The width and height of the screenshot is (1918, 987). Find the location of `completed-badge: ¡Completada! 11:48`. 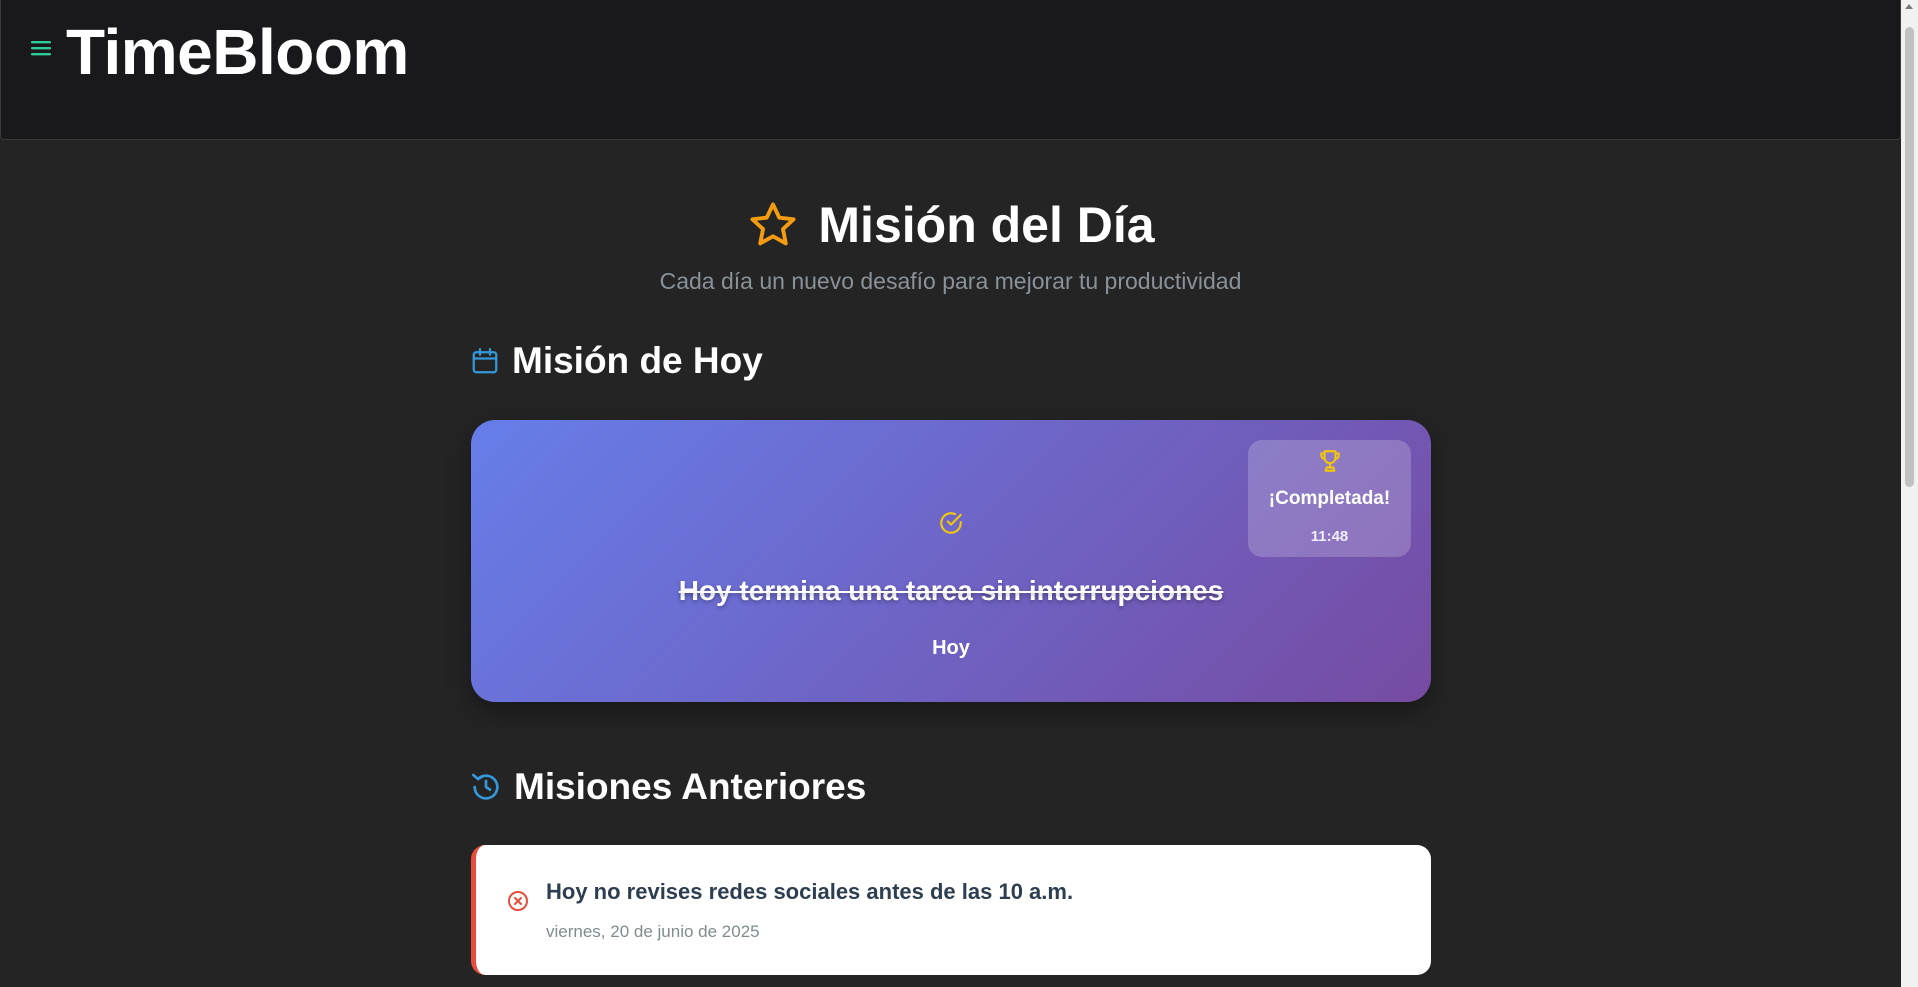

completed-badge: ¡Completada! 11:48 is located at coordinates (1329, 498).